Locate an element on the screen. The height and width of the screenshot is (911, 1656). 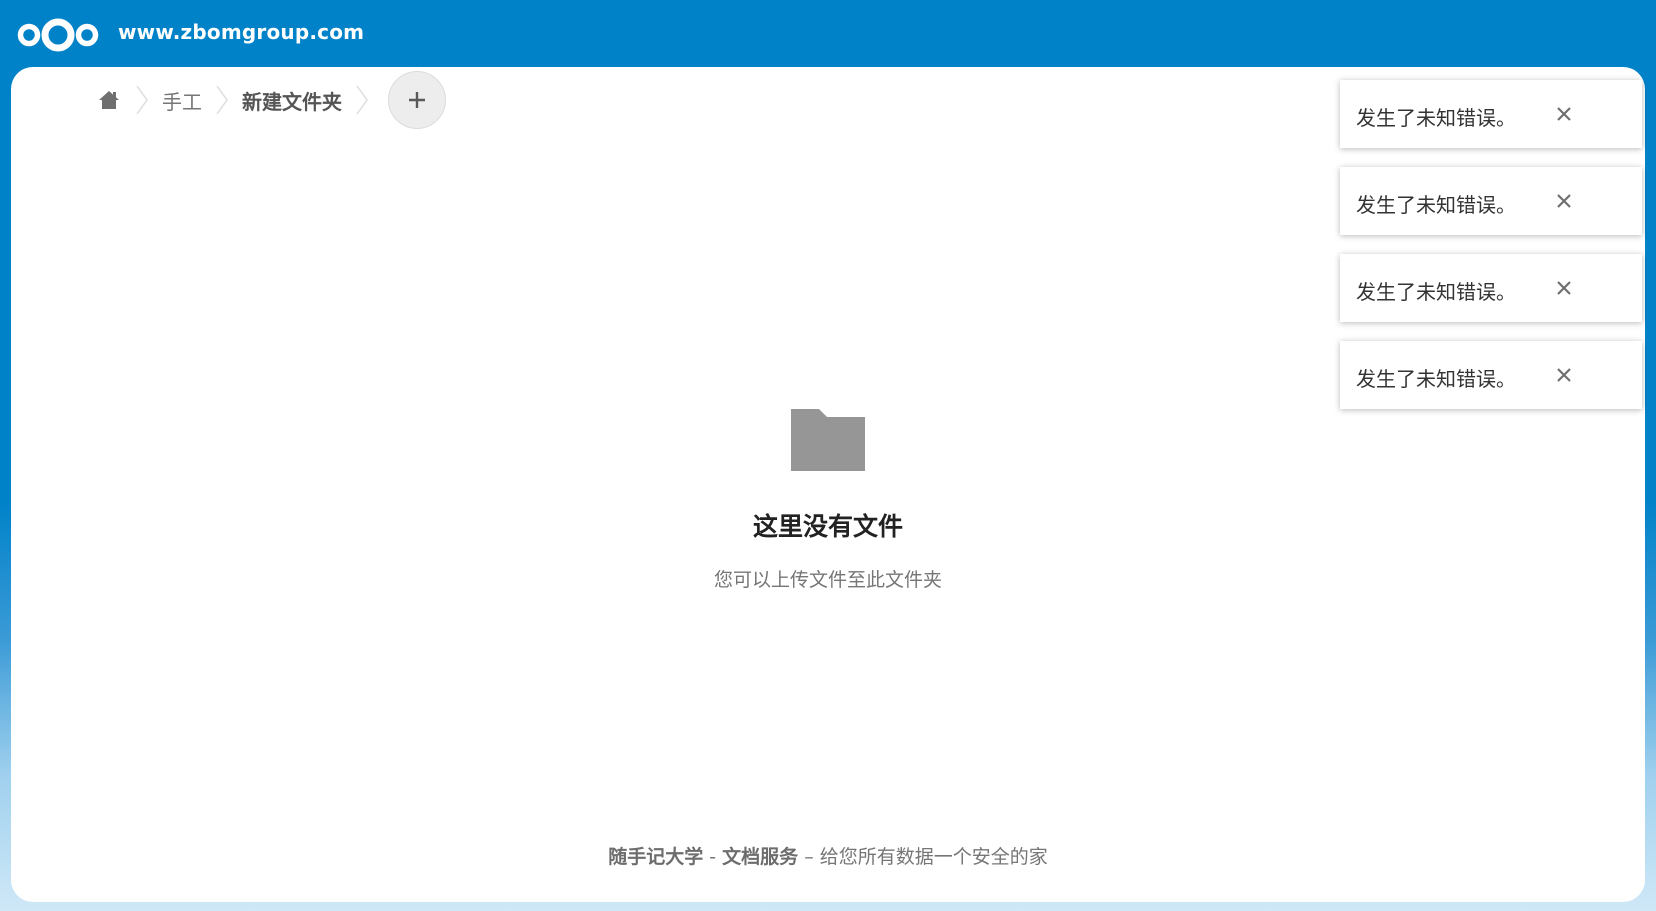
footer-org: 随手记大学 is located at coordinates (656, 857).